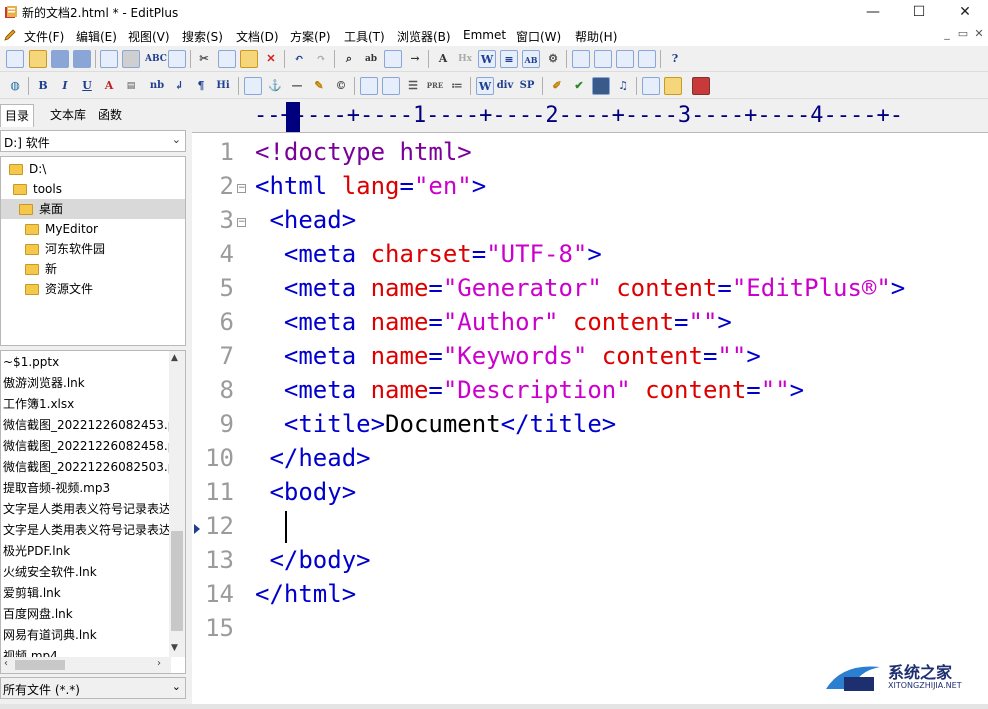 The height and width of the screenshot is (709, 988). What do you see at coordinates (93, 209) in the screenshot?
I see `tree-item-desktop: 桌面` at bounding box center [93, 209].